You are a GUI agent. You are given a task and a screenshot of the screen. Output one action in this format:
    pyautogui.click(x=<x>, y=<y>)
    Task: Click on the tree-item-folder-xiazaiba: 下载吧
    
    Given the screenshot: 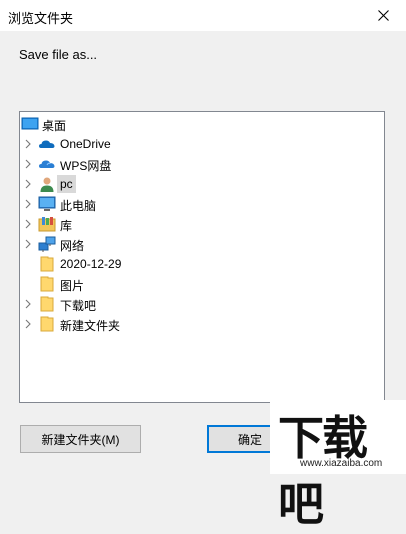 What is the action you would take?
    pyautogui.click(x=202, y=304)
    